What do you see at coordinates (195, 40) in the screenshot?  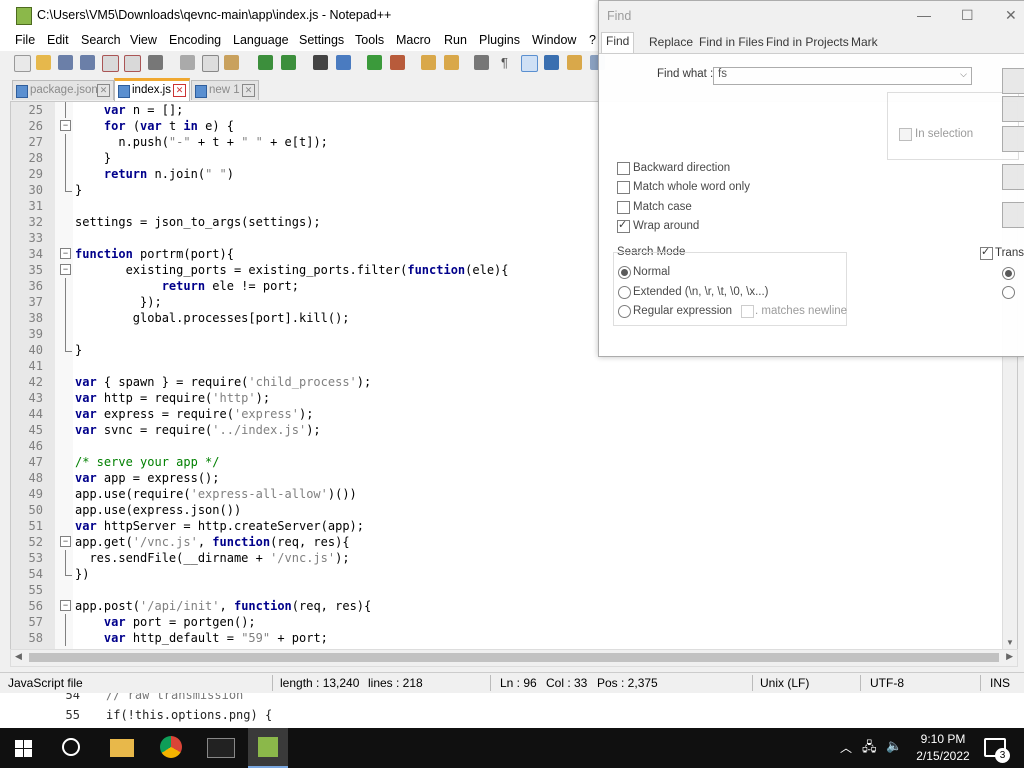 I see `menu-encoding: Encoding` at bounding box center [195, 40].